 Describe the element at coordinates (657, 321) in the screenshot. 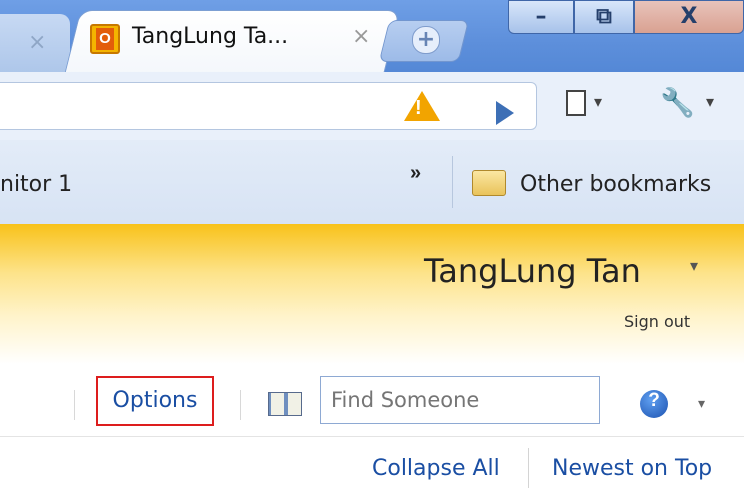

I see `sign-out-link: Sign out` at that location.